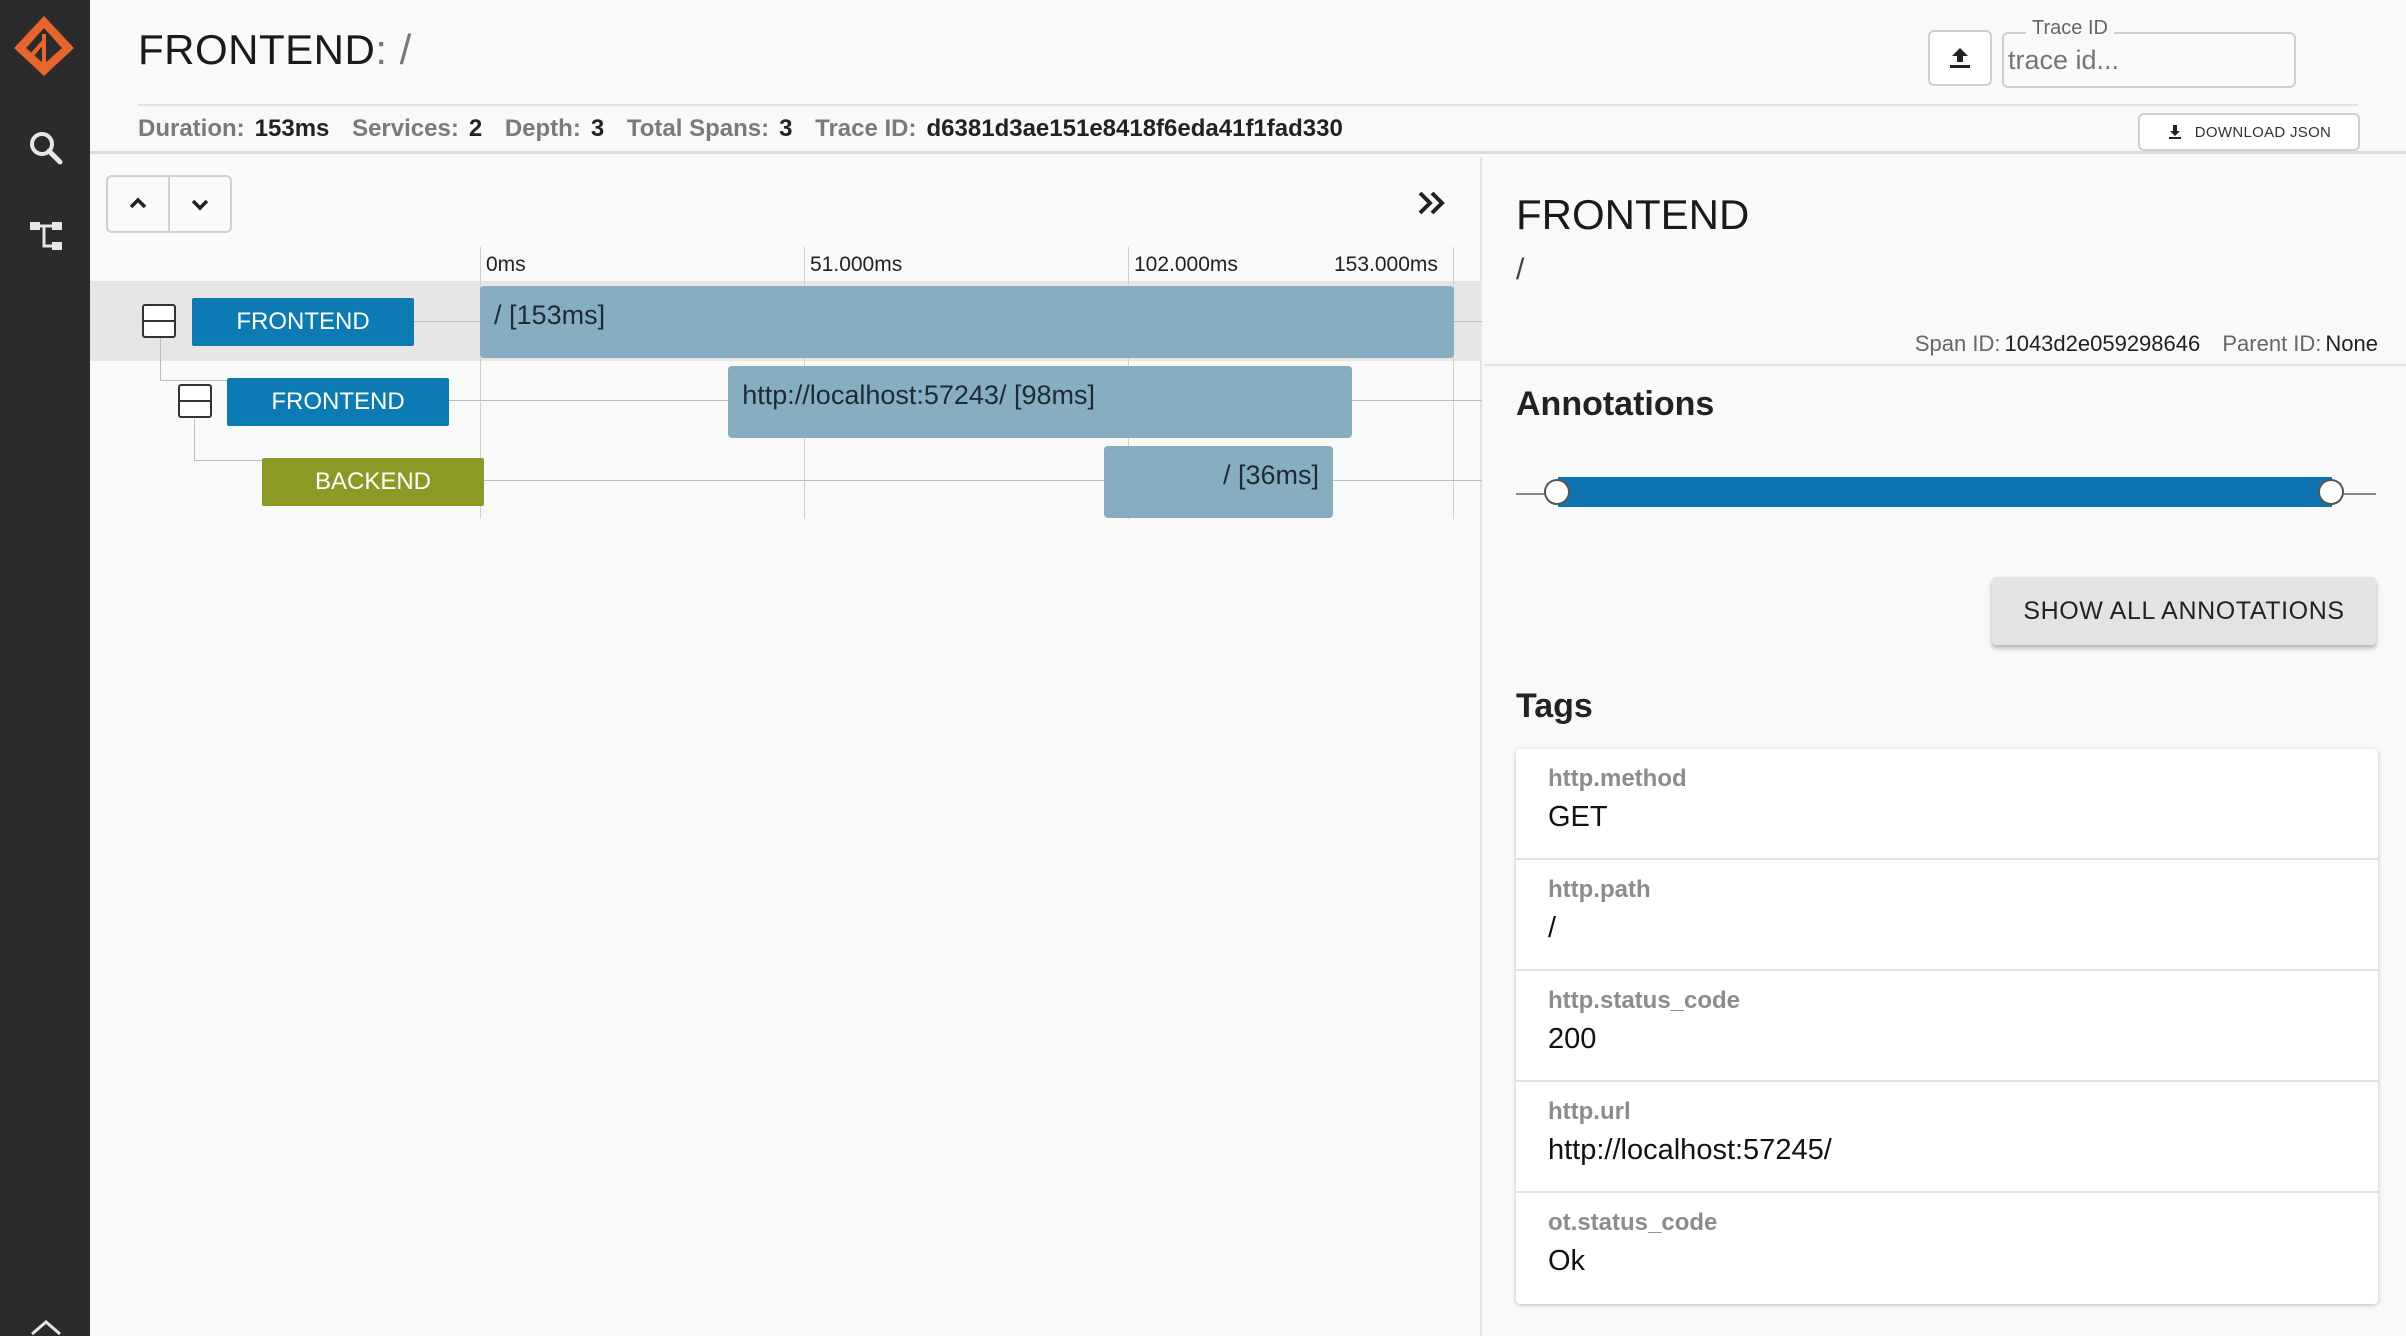  What do you see at coordinates (46, 236) in the screenshot?
I see `dependencies-icon` at bounding box center [46, 236].